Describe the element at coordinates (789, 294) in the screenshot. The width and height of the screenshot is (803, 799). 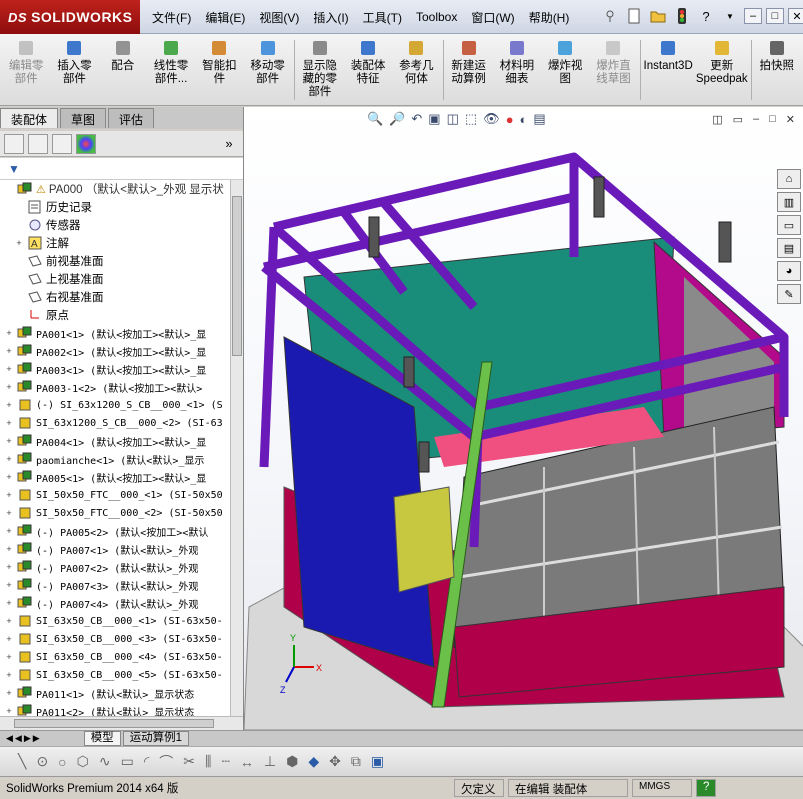
I see `custom-properties-icon: ✎` at that location.